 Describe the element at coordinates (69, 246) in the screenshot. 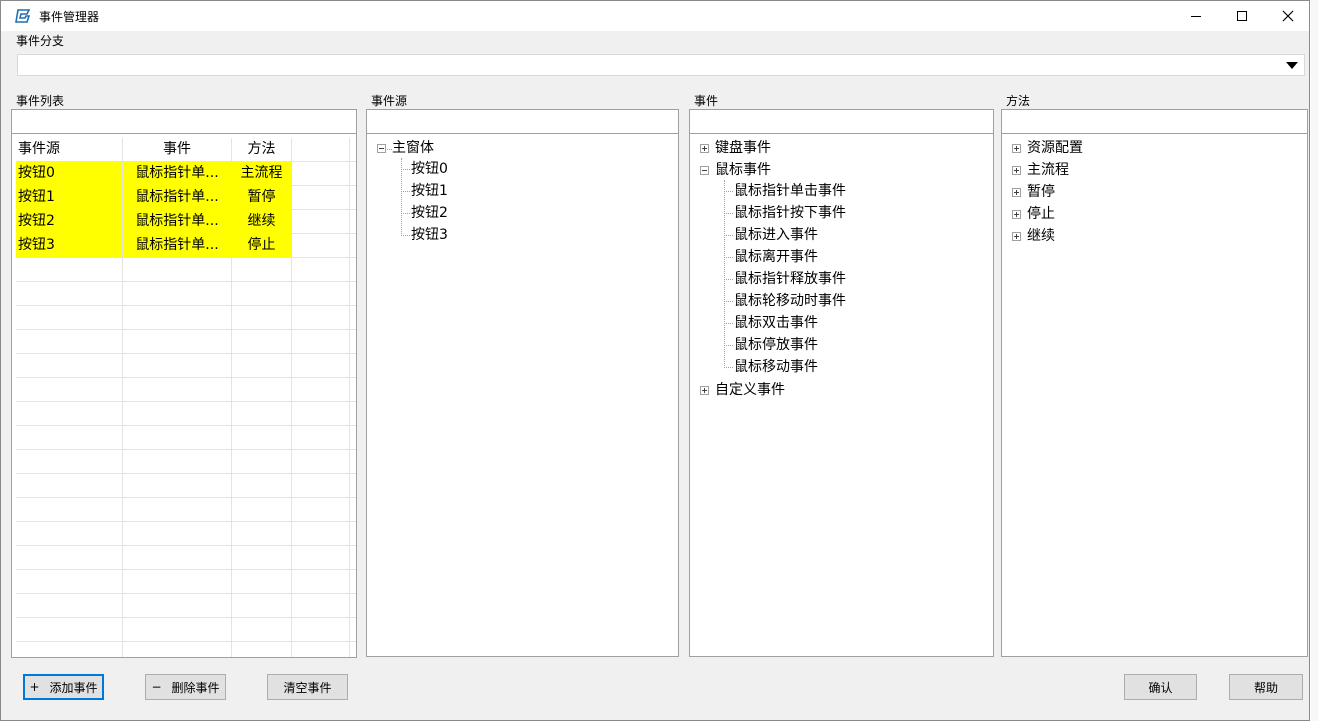

I see `cell-source: 按钮3` at that location.